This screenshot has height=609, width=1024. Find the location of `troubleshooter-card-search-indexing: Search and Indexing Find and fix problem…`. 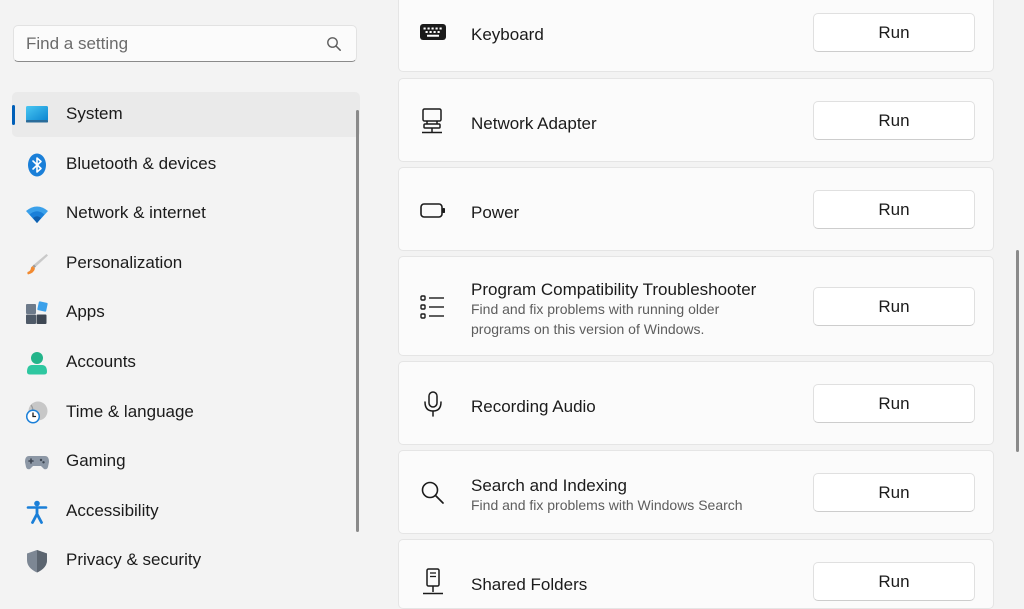

troubleshooter-card-search-indexing: Search and Indexing Find and fix problem… is located at coordinates (696, 492).